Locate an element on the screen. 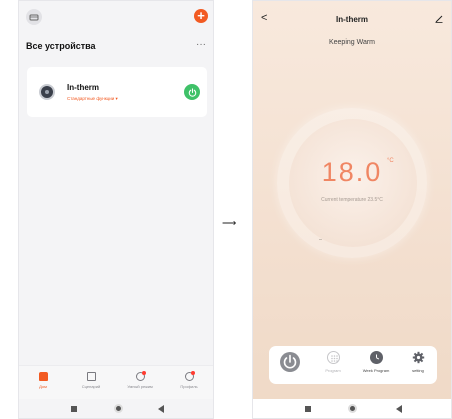 Image resolution: width=452 pixels, height=419 pixels. device-power-button is located at coordinates (192, 92).